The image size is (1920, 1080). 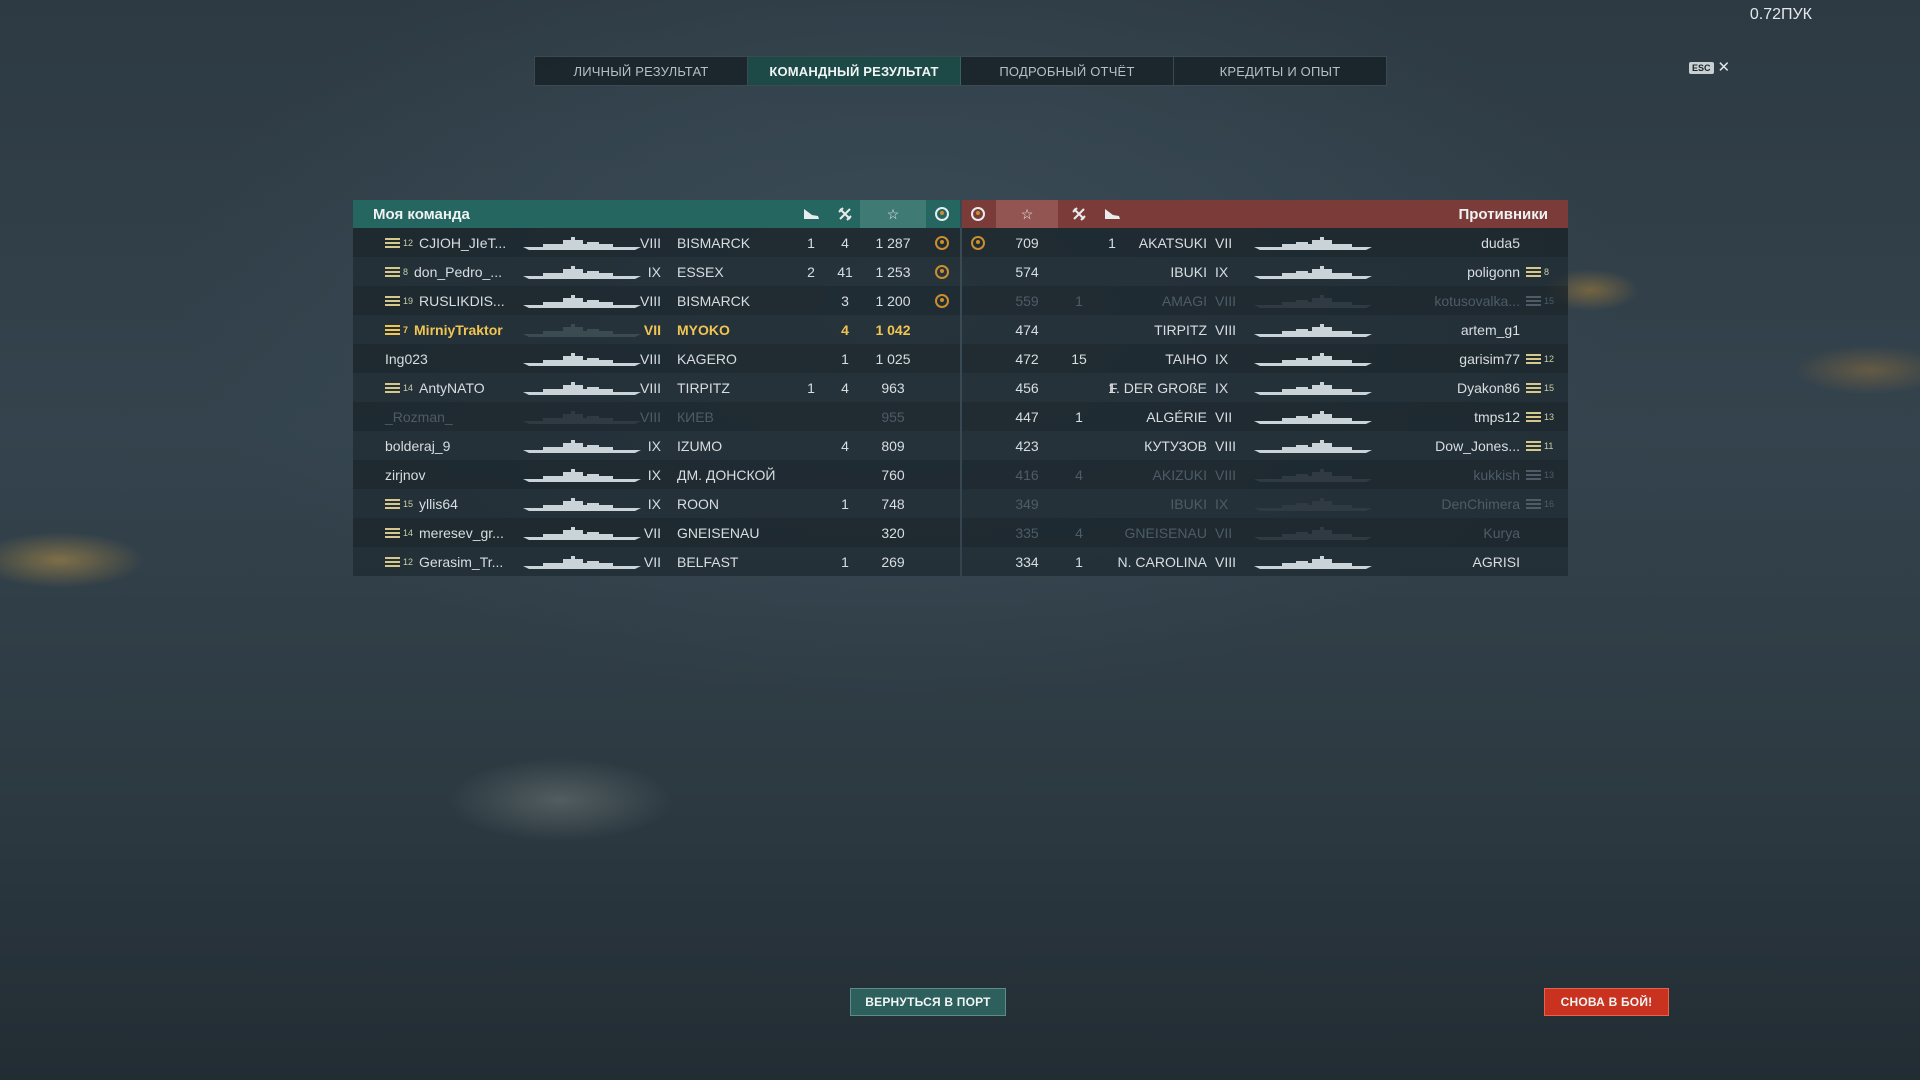 I want to click on player-row: 15 yllis64 IX ROON 1 748, so click(x=656, y=503).